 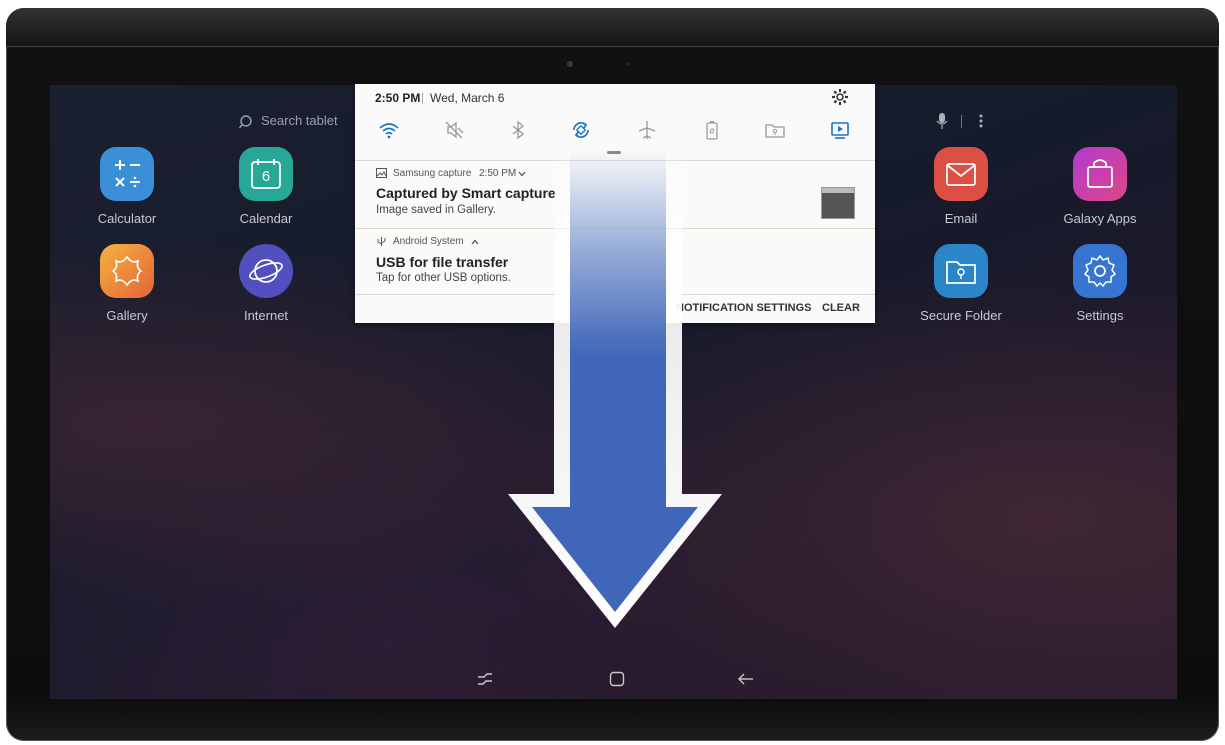 I want to click on status-time: 2:50 PM, so click(x=398, y=98).